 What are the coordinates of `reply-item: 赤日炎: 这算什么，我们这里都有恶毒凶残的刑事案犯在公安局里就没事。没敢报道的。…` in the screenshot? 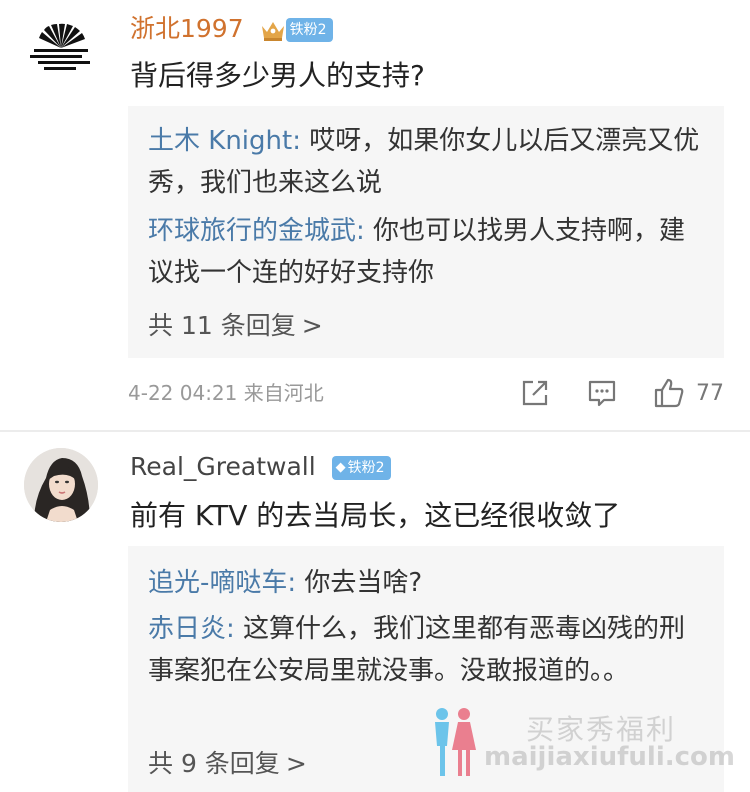 It's located at (426, 650).